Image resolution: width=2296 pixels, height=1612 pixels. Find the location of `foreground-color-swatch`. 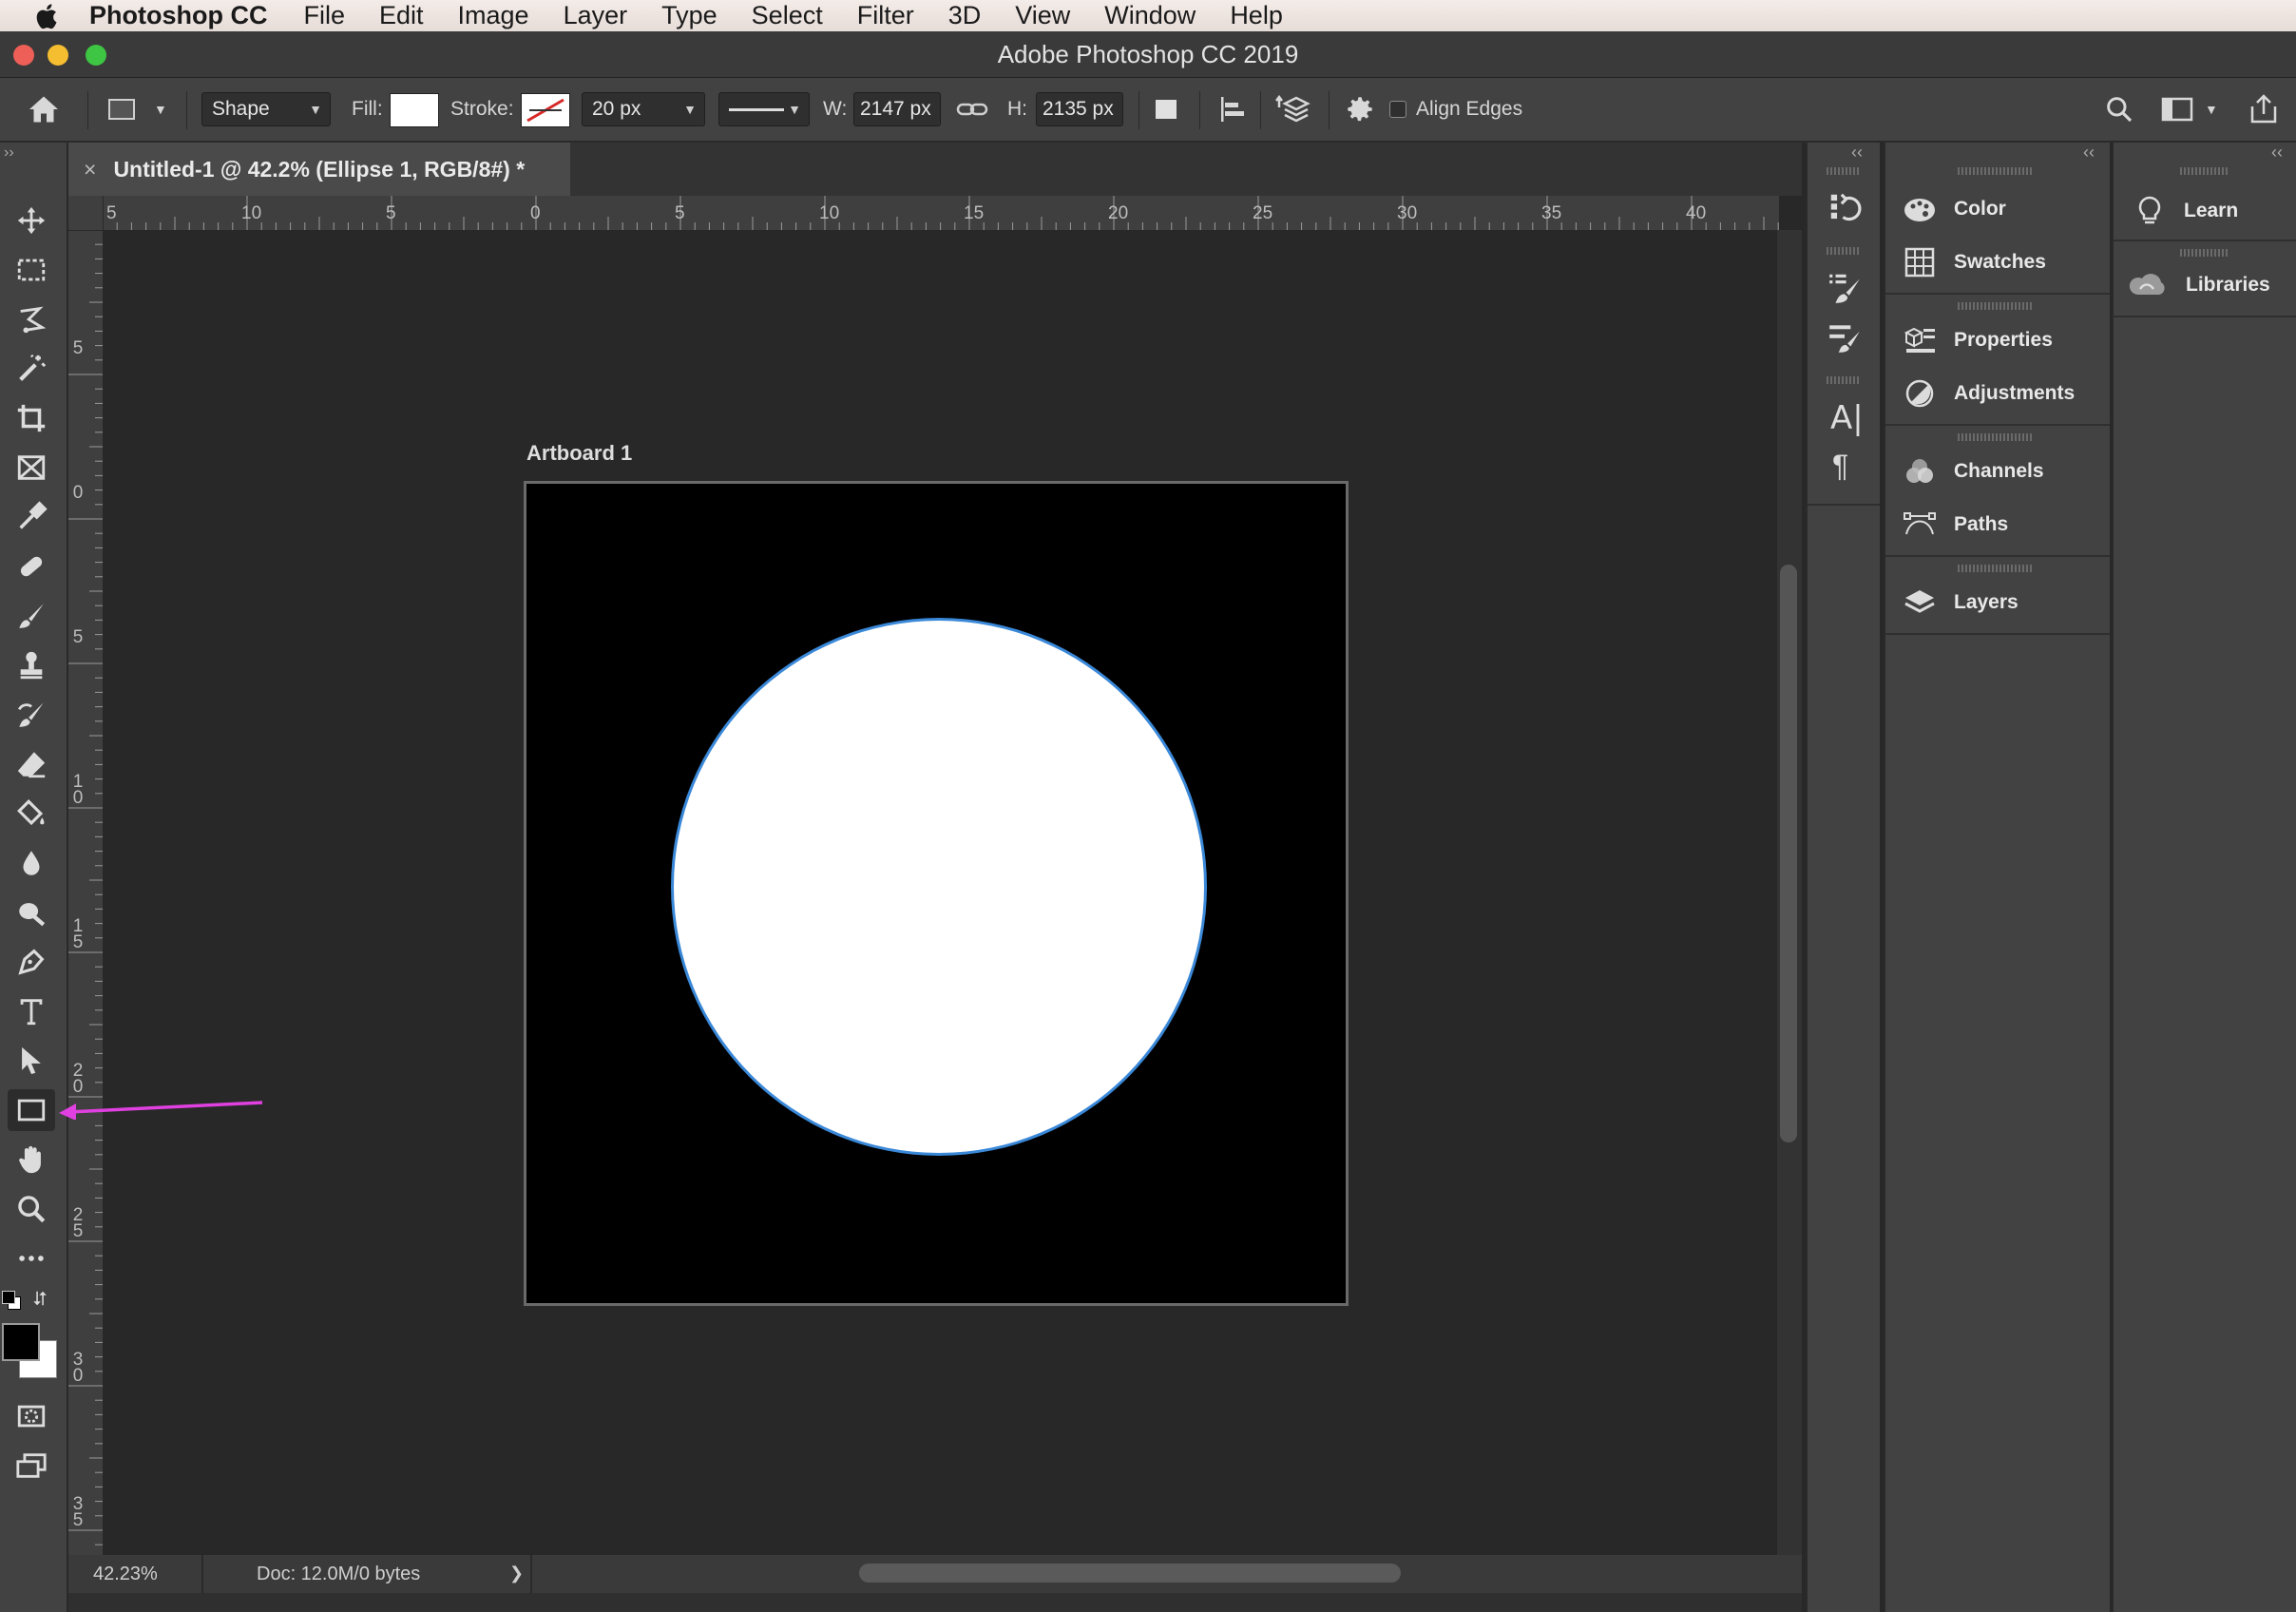

foreground-color-swatch is located at coordinates (21, 1342).